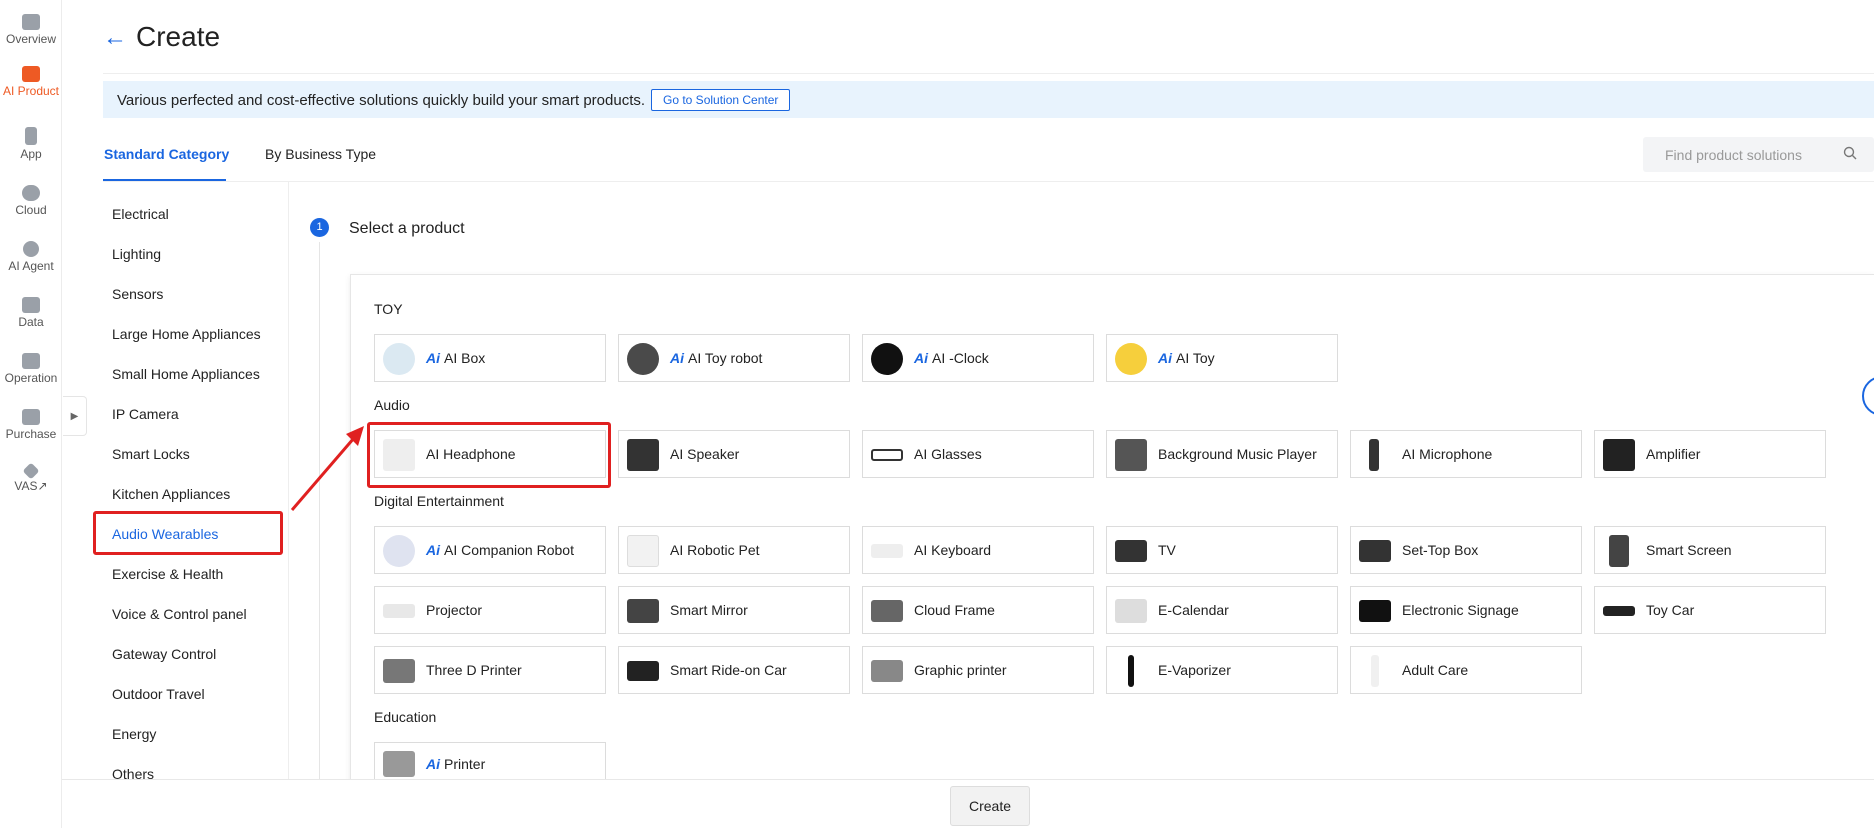 The image size is (1874, 828). I want to click on category-item: Exercise & Health, so click(167, 574).